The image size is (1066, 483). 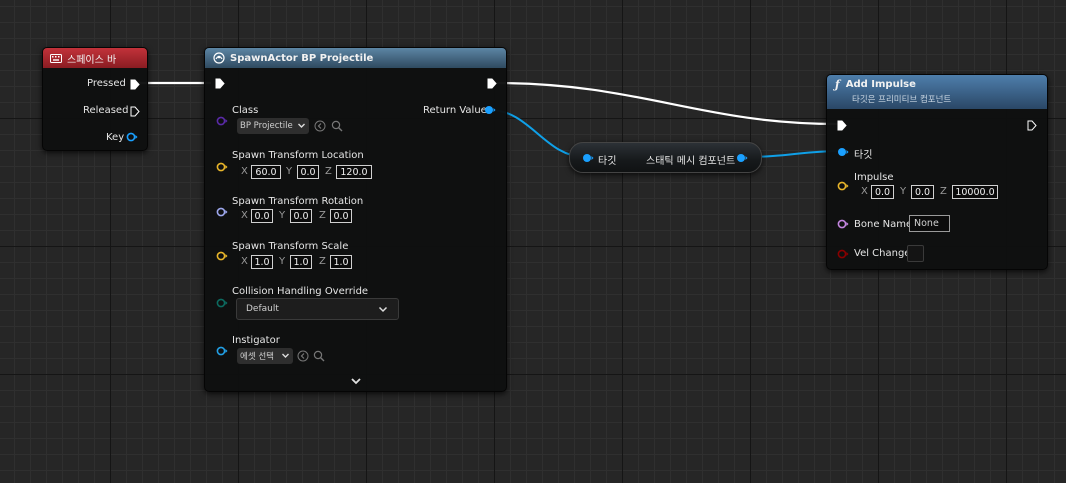 What do you see at coordinates (298, 201) in the screenshot?
I see `rotation-label: Spawn Transform Rotation` at bounding box center [298, 201].